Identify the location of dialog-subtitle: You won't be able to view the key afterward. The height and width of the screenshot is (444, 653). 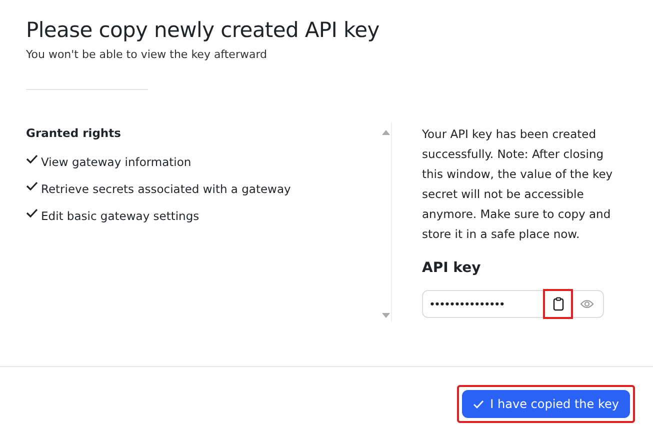
(147, 54).